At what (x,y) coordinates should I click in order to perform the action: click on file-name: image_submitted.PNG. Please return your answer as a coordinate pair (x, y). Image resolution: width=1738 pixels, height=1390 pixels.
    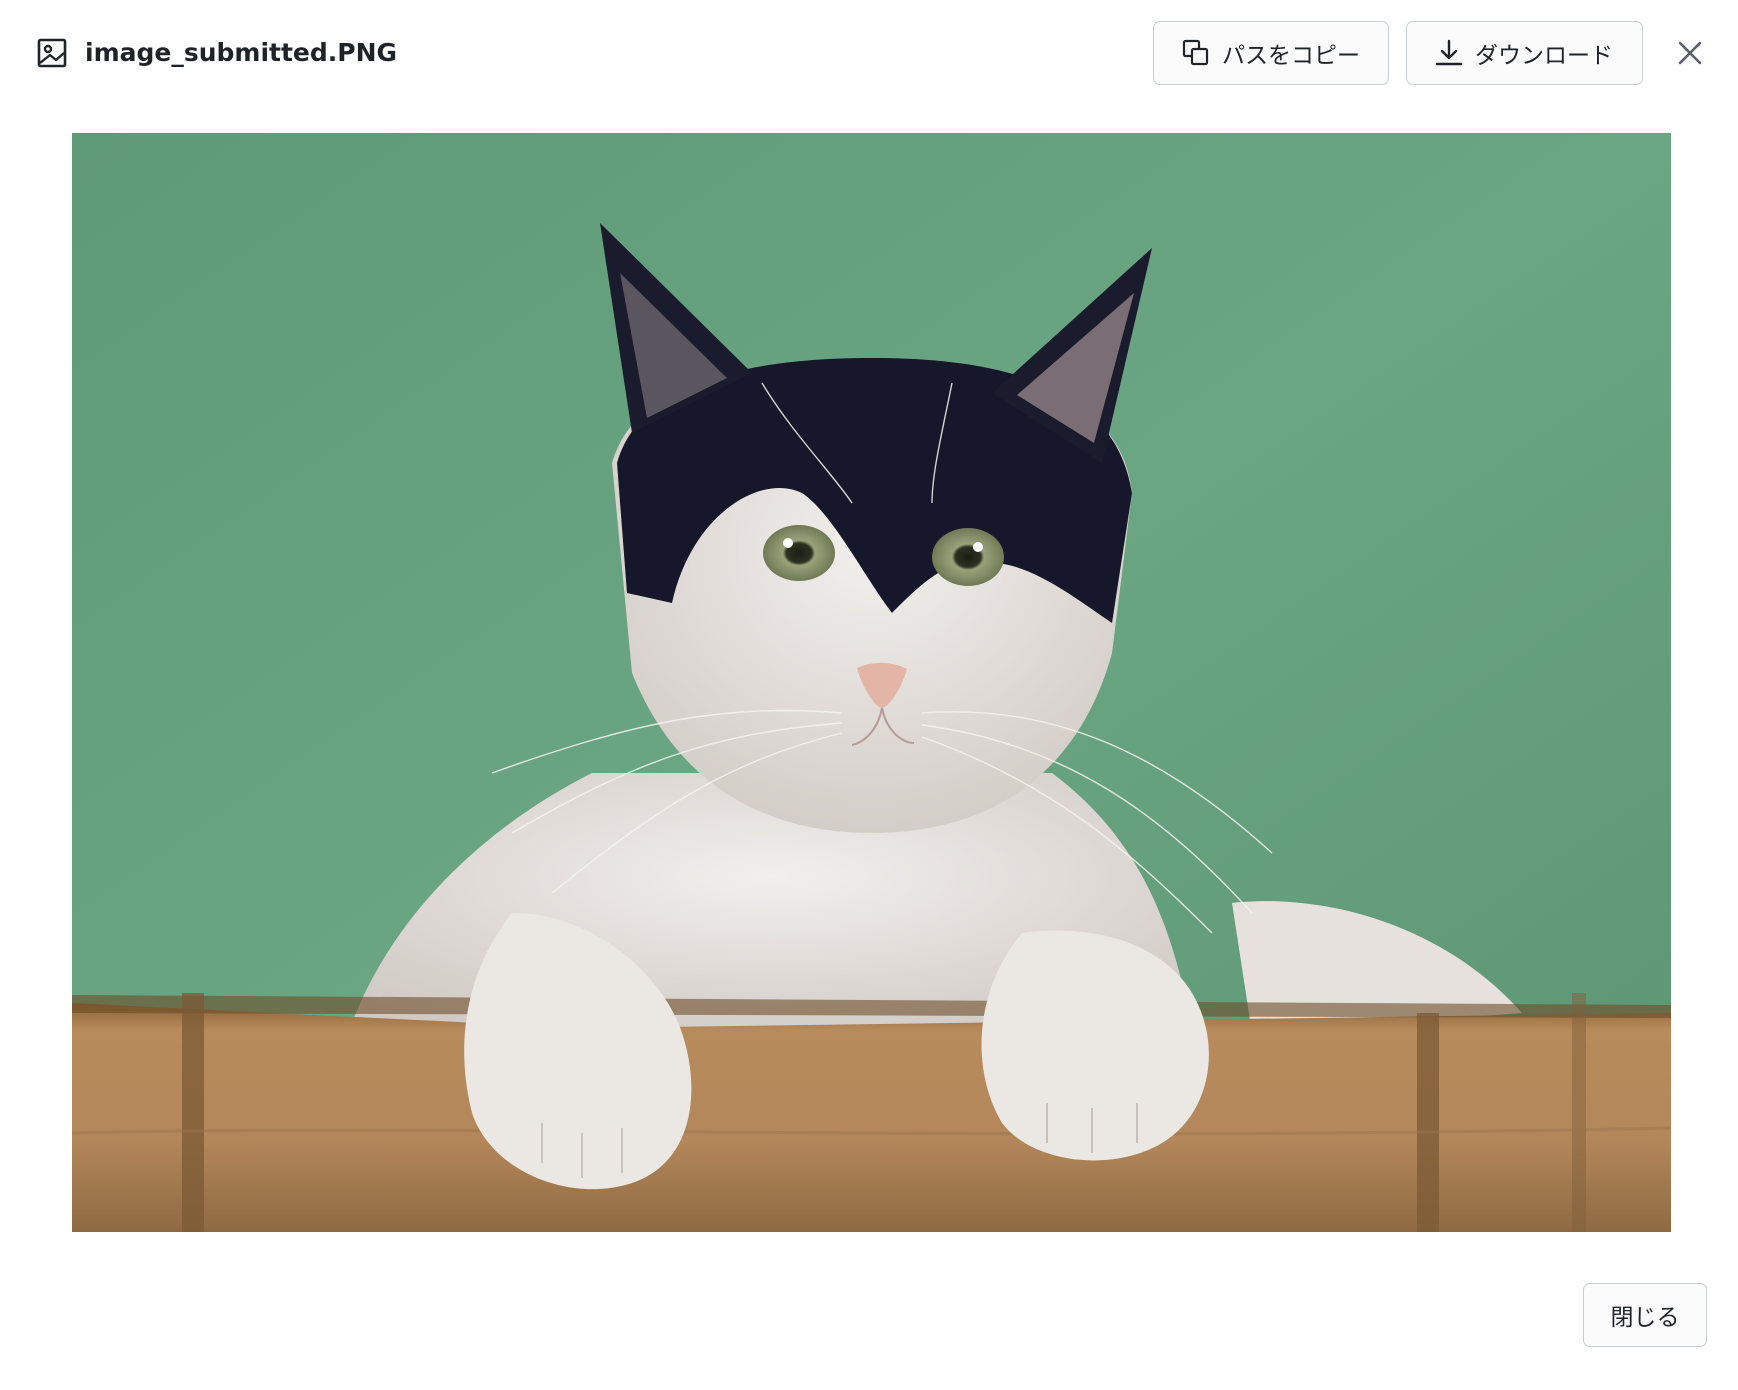
    Looking at the image, I should click on (241, 52).